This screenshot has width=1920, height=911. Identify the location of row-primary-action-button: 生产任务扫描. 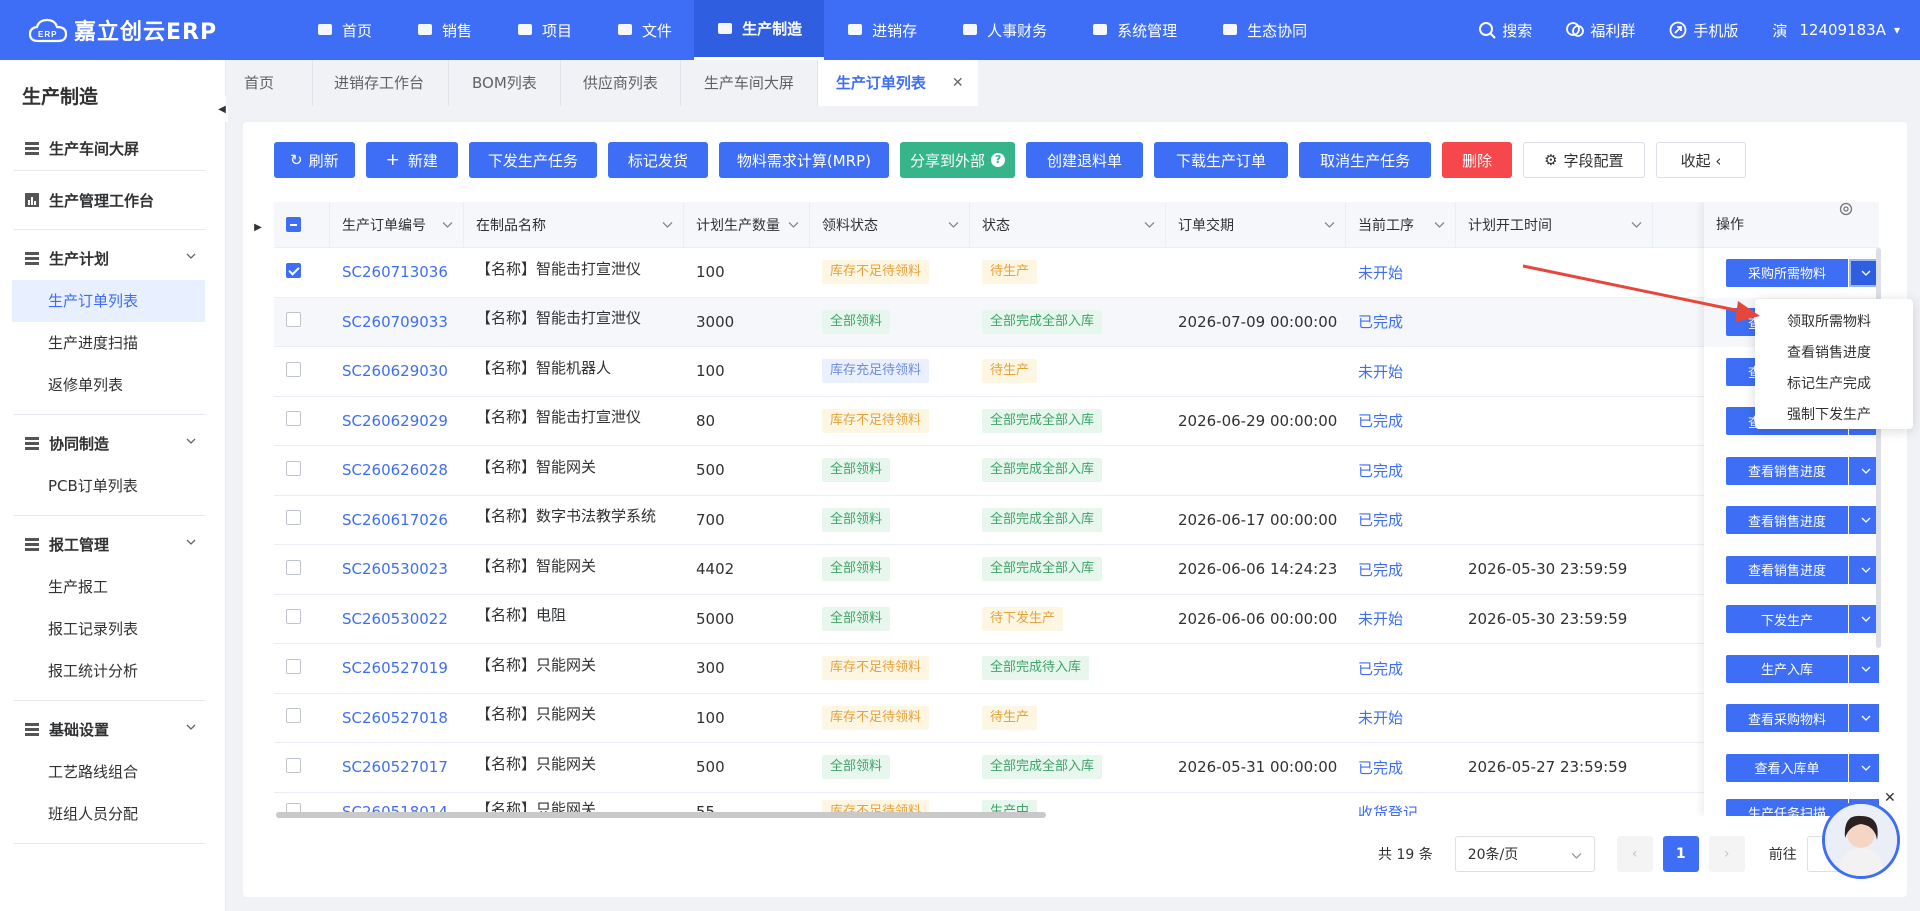
(1787, 807).